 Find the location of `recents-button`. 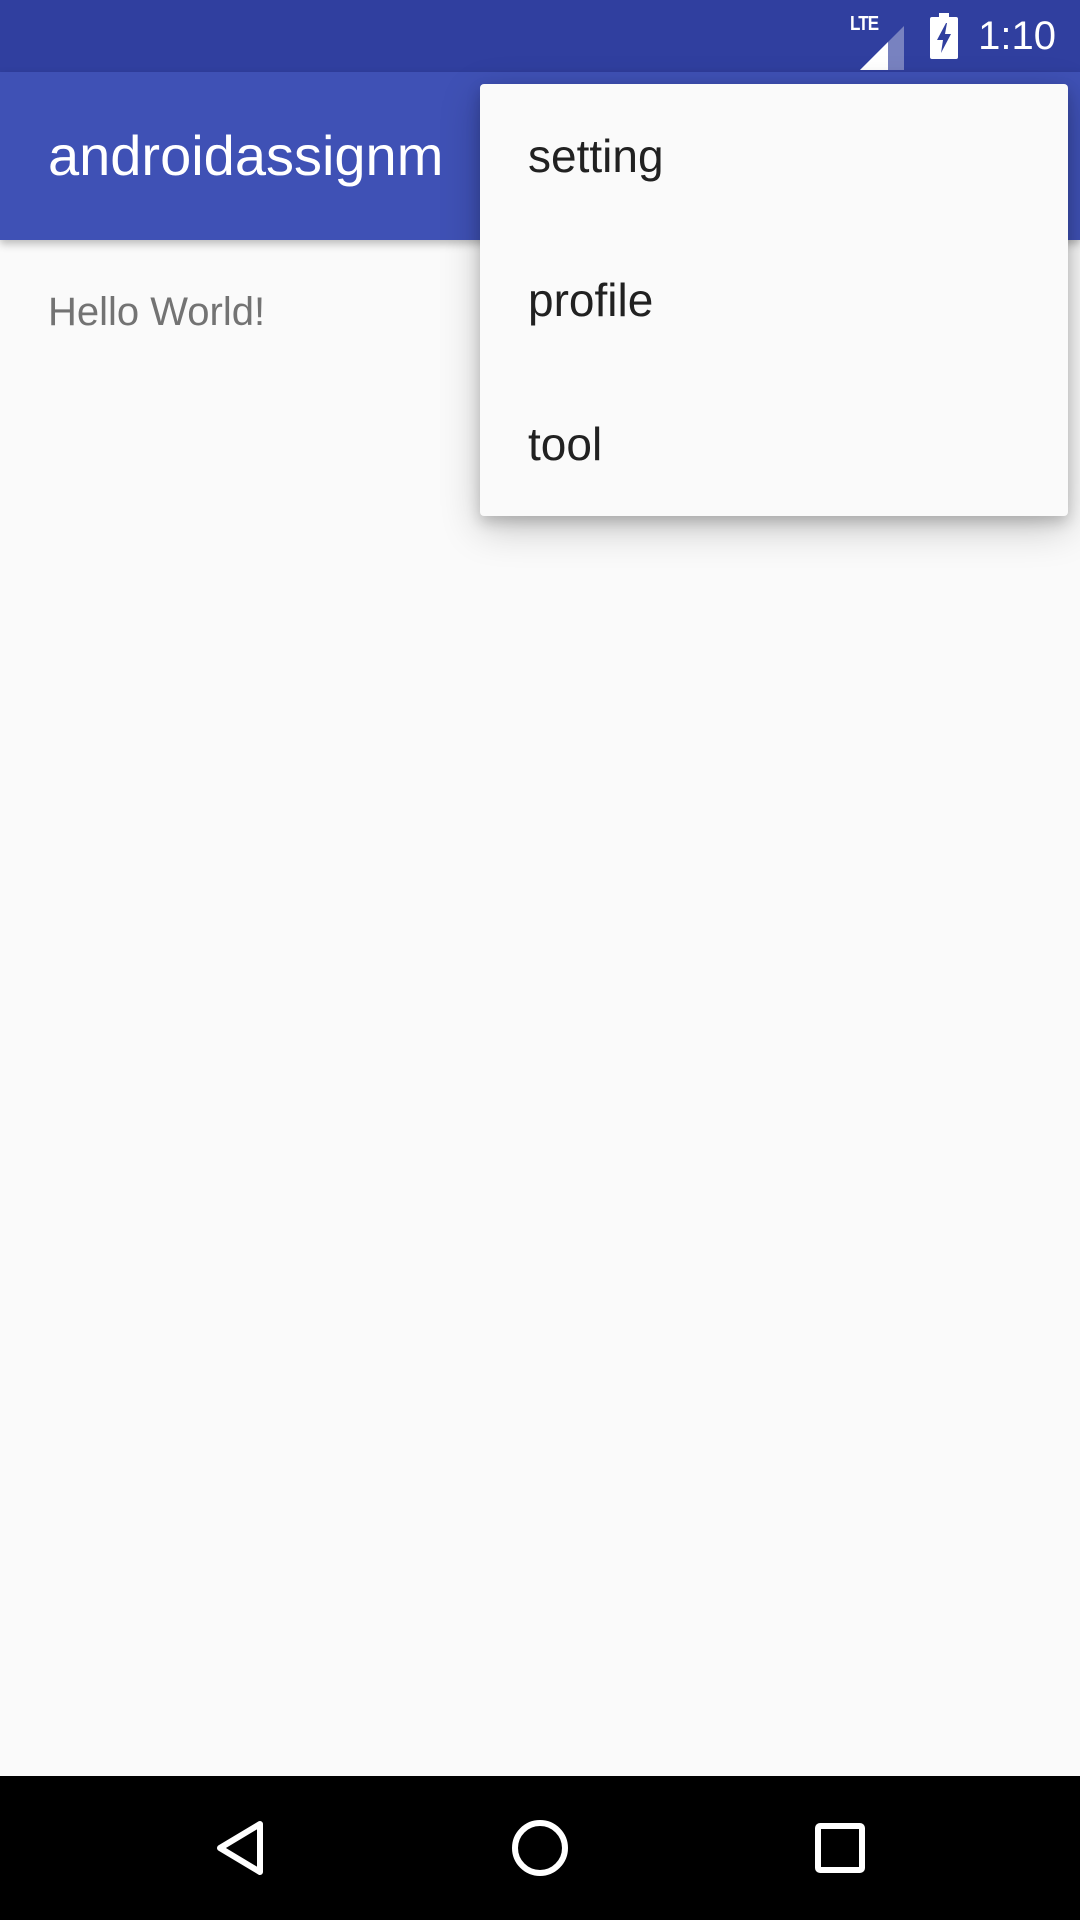

recents-button is located at coordinates (840, 1848).